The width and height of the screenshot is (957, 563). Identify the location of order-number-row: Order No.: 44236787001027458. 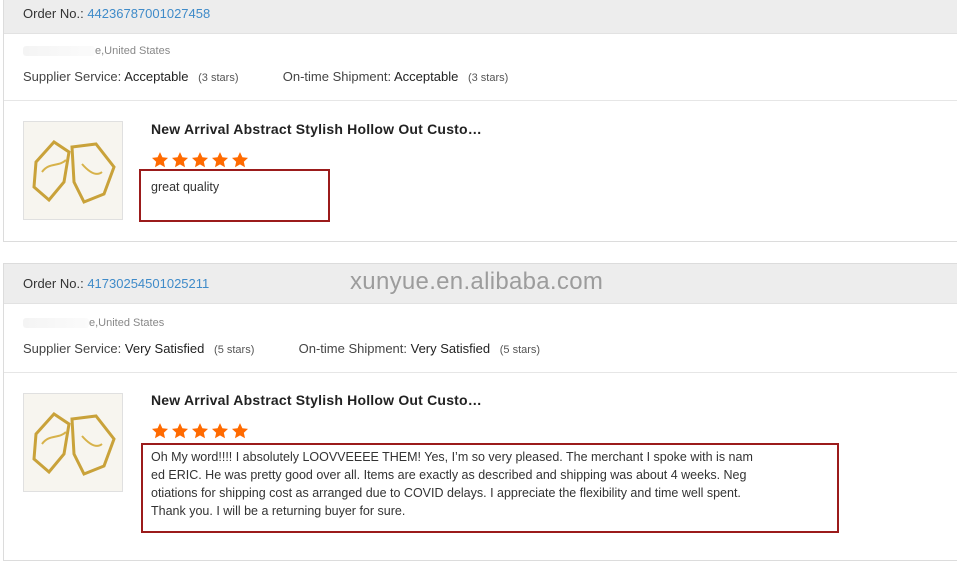
(116, 13).